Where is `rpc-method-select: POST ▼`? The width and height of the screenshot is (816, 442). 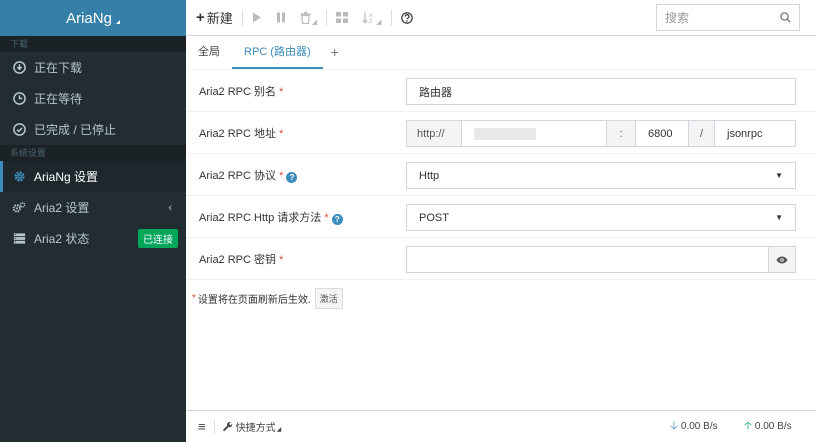 rpc-method-select: POST ▼ is located at coordinates (601, 217).